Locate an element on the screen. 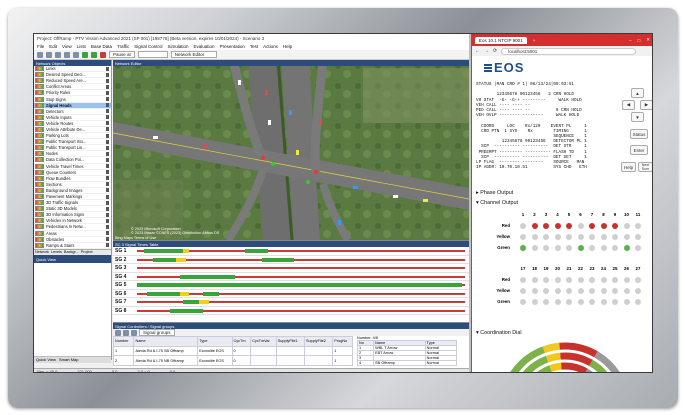  column-header: Name is located at coordinates (166, 341).